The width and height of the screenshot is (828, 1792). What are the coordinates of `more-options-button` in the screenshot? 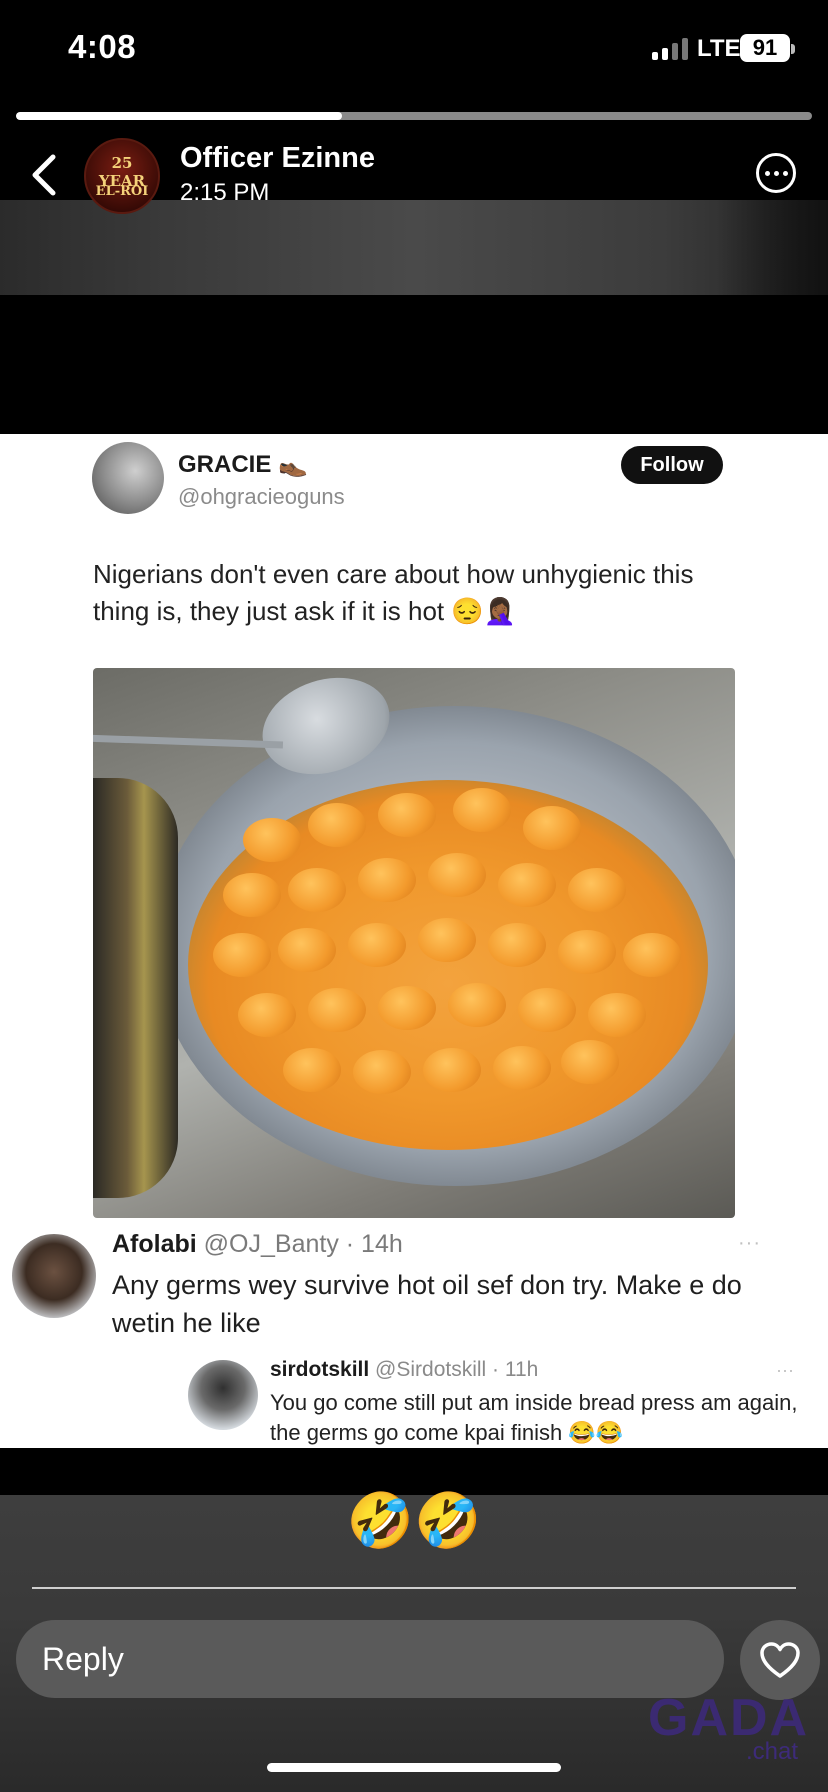 It's located at (776, 173).